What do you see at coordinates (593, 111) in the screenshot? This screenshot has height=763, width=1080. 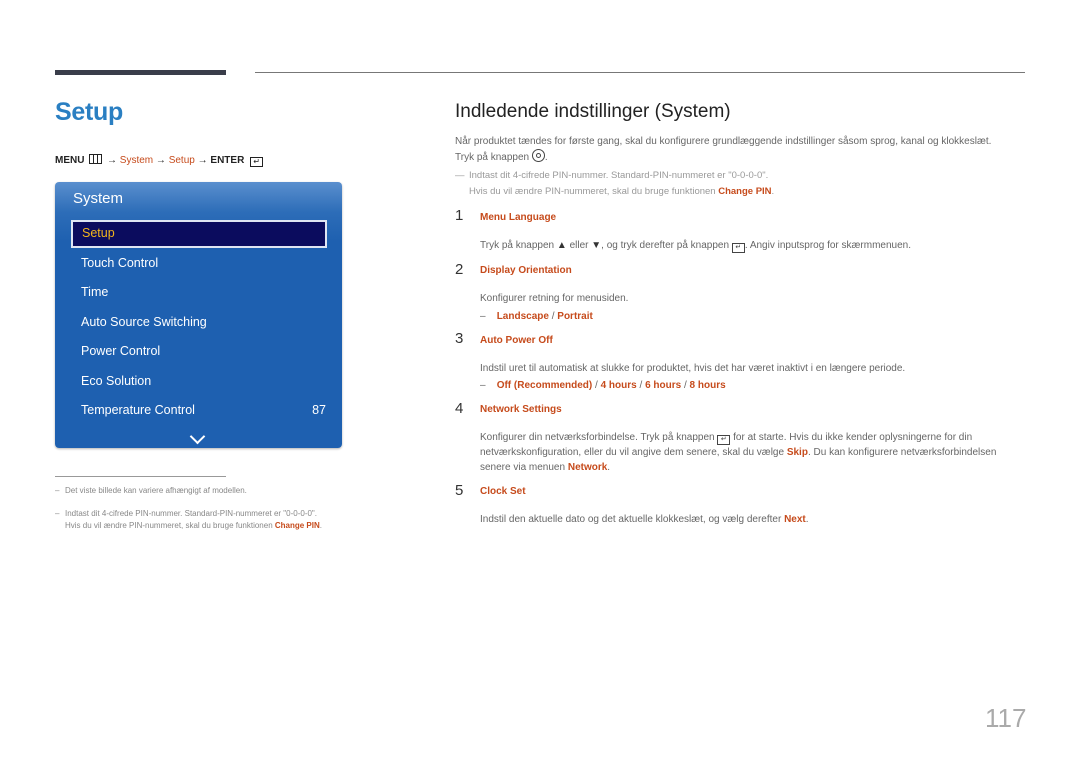 I see `section-title: Indledende indstillinger (System)` at bounding box center [593, 111].